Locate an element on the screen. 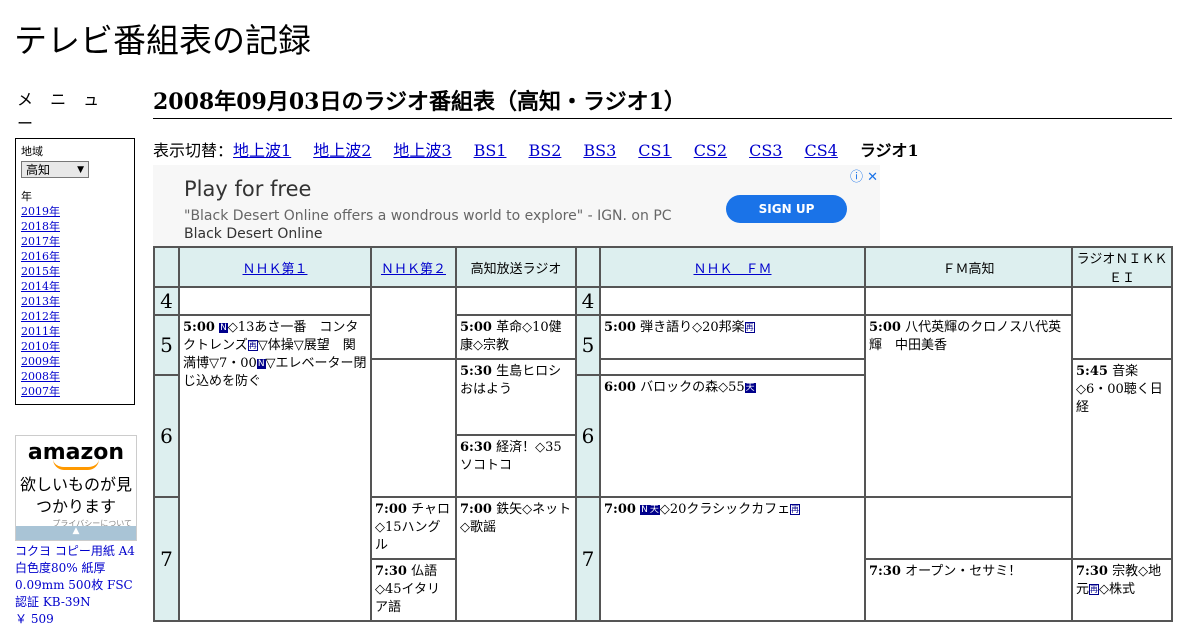 This screenshot has width=1200, height=630. switch-link: 地上波1 is located at coordinates (262, 150).